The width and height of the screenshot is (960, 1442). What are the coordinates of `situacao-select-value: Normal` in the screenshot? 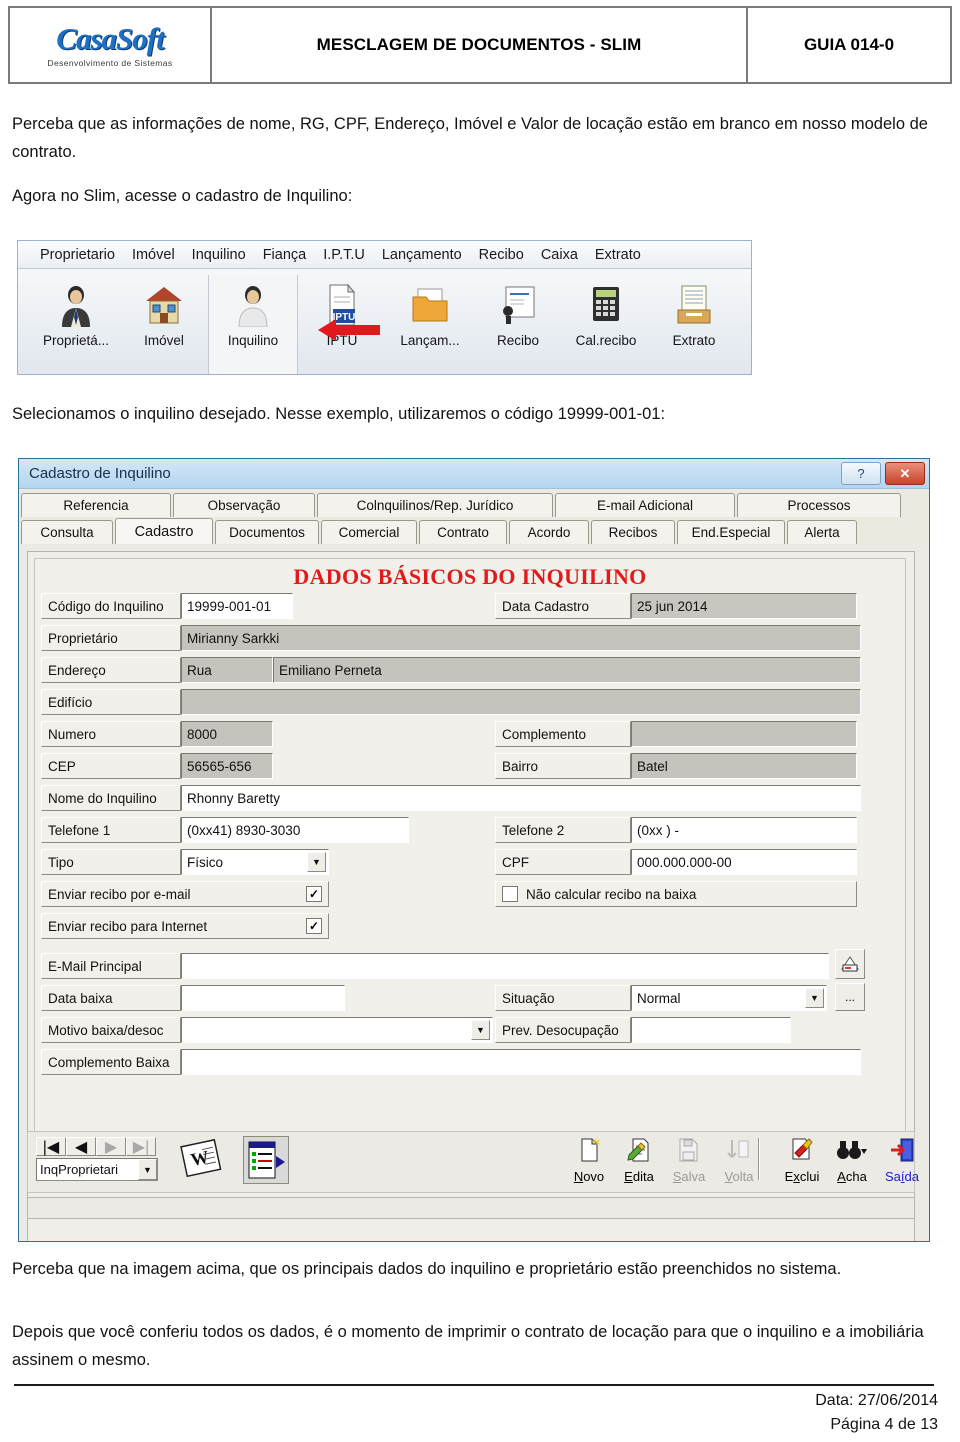 It's located at (659, 998).